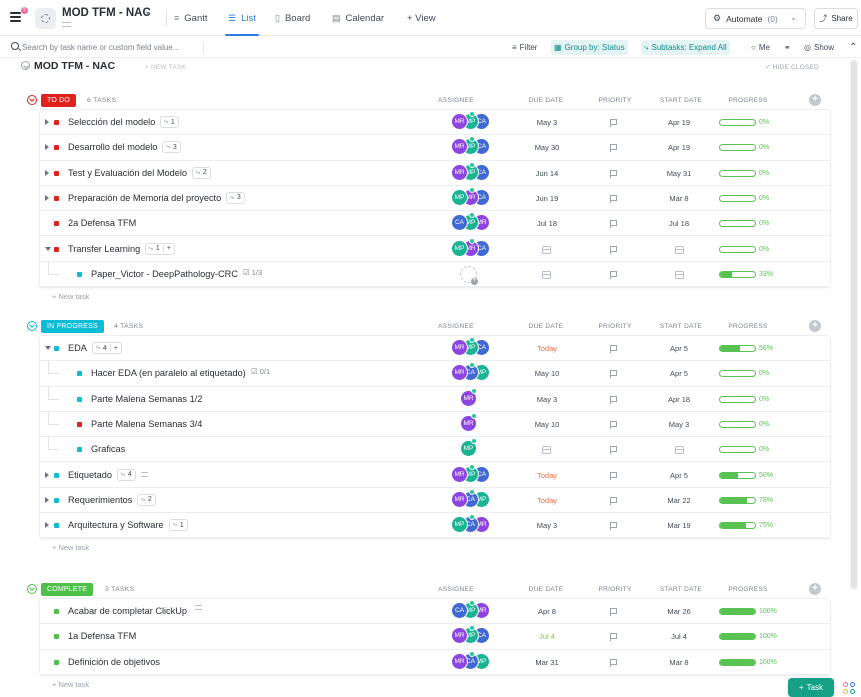 The height and width of the screenshot is (697, 861). What do you see at coordinates (547, 636) in the screenshot?
I see `due-date: Jul 4` at bounding box center [547, 636].